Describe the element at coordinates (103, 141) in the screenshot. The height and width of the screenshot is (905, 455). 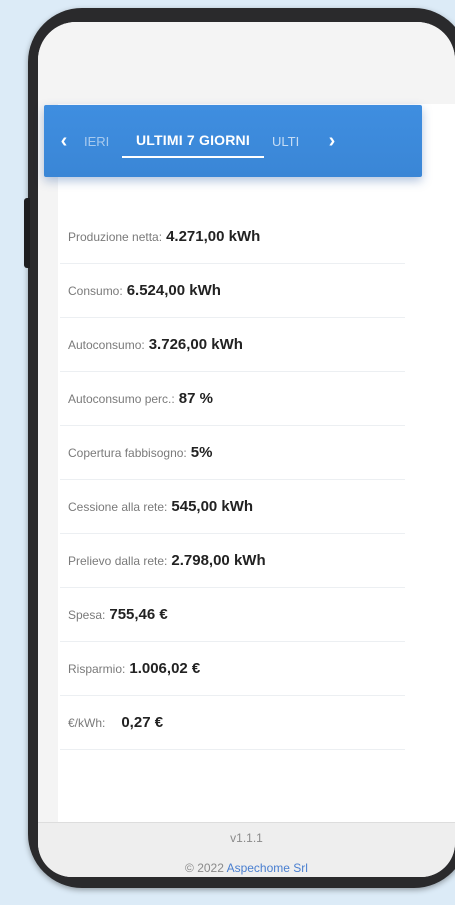
I see `tab-previous-period: IERI` at that location.